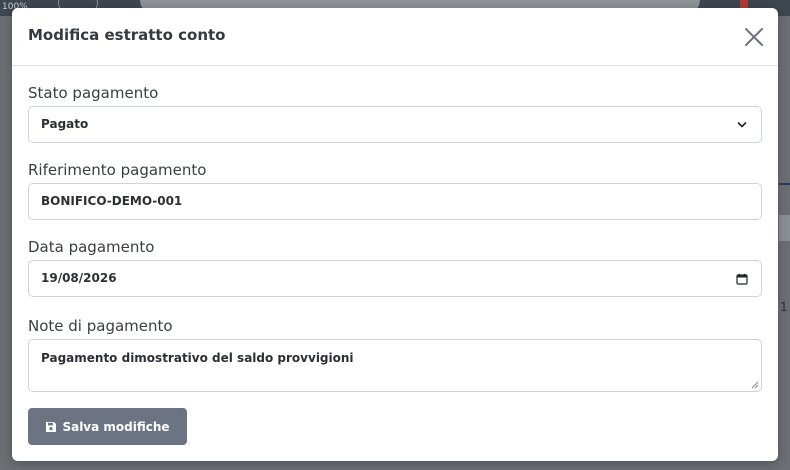 This screenshot has width=790, height=470. I want to click on calendar-icon, so click(742, 279).